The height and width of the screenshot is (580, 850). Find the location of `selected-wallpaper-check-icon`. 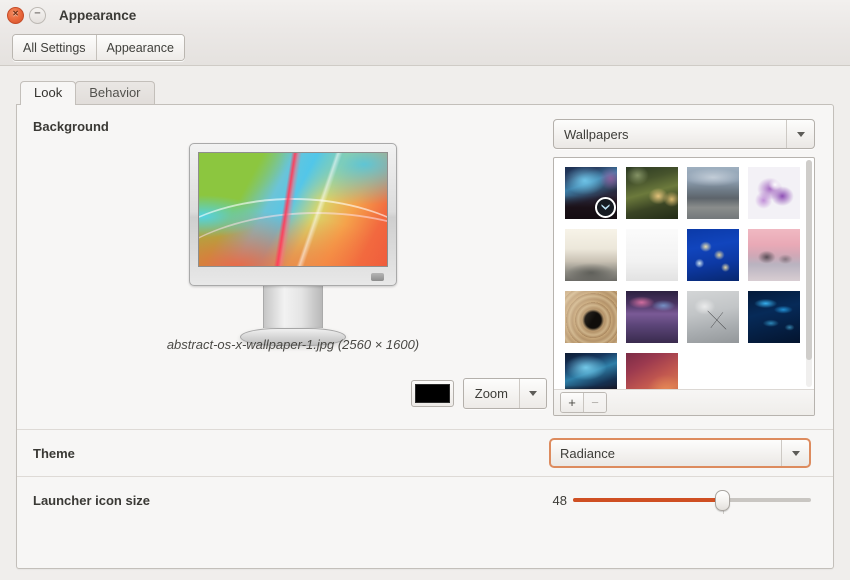

selected-wallpaper-check-icon is located at coordinates (605, 207).